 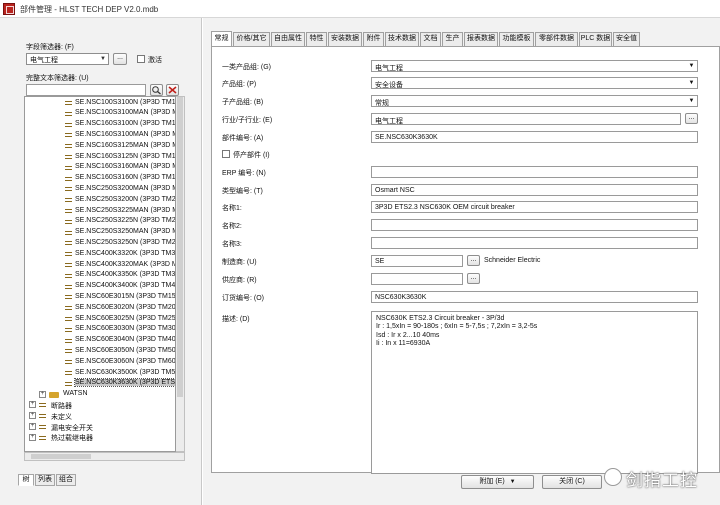 I want to click on tree-horizontal-scrollbar, so click(x=104, y=456).